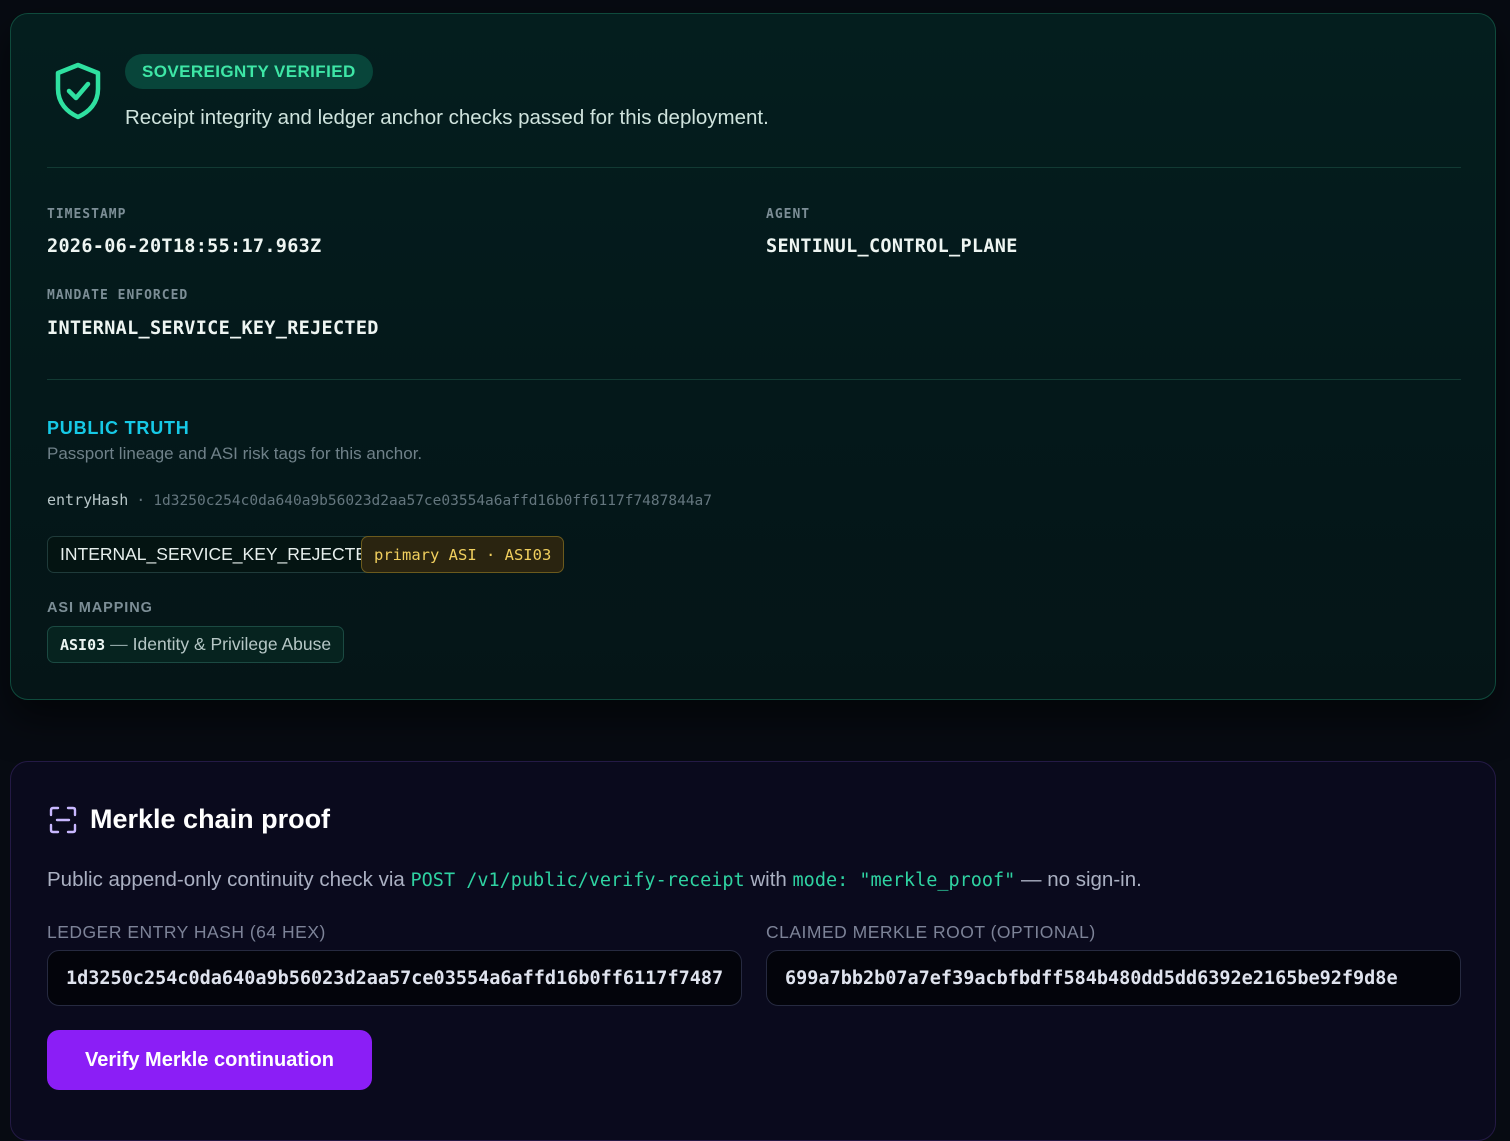  Describe the element at coordinates (249, 71) in the screenshot. I see `status-badge: SOVEREIGNTY VERIFIED` at that location.